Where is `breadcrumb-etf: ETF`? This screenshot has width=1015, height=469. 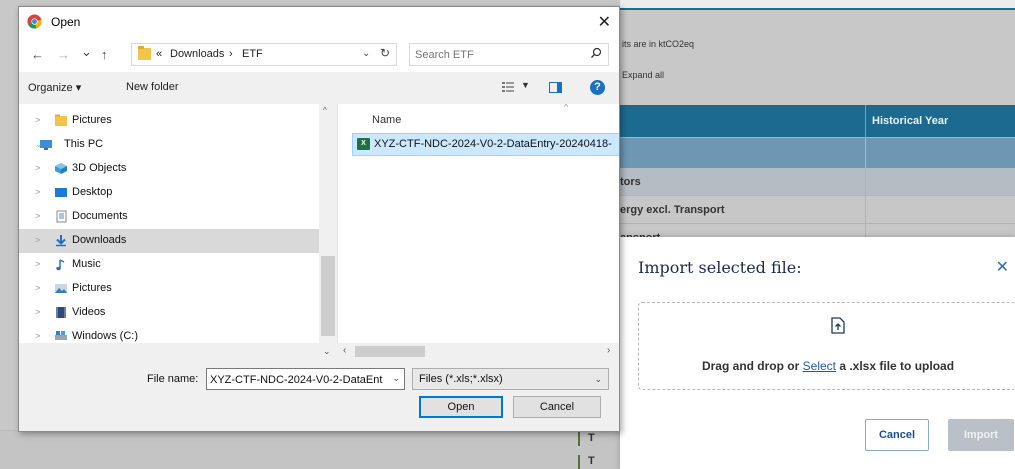 breadcrumb-etf: ETF is located at coordinates (252, 54).